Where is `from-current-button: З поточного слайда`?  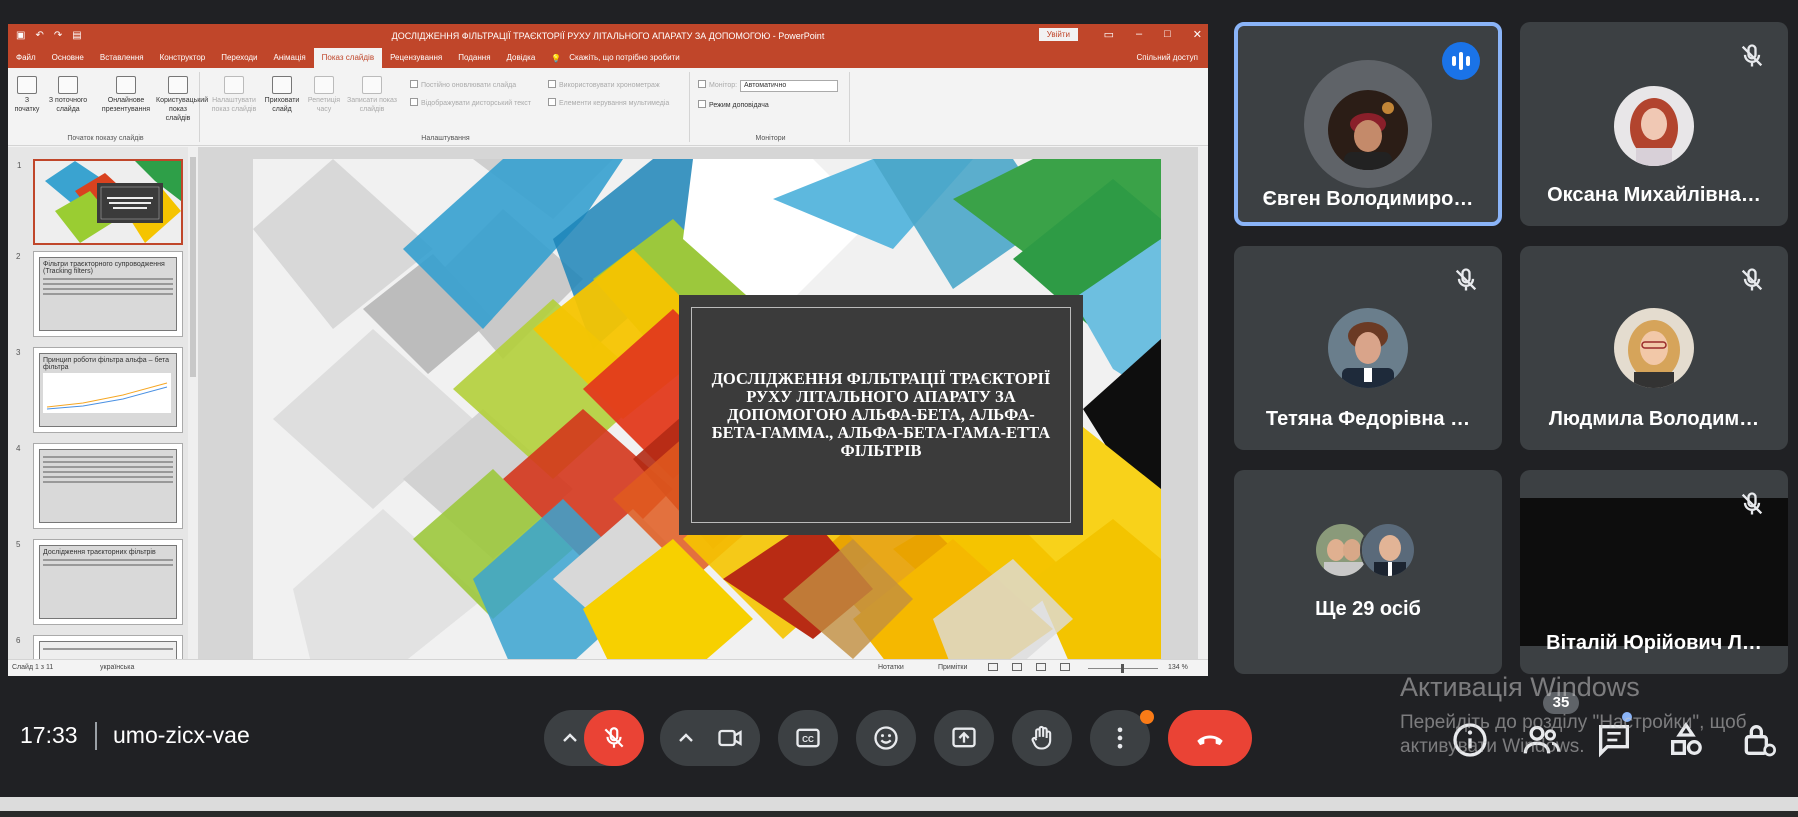 from-current-button: З поточного слайда is located at coordinates (68, 95).